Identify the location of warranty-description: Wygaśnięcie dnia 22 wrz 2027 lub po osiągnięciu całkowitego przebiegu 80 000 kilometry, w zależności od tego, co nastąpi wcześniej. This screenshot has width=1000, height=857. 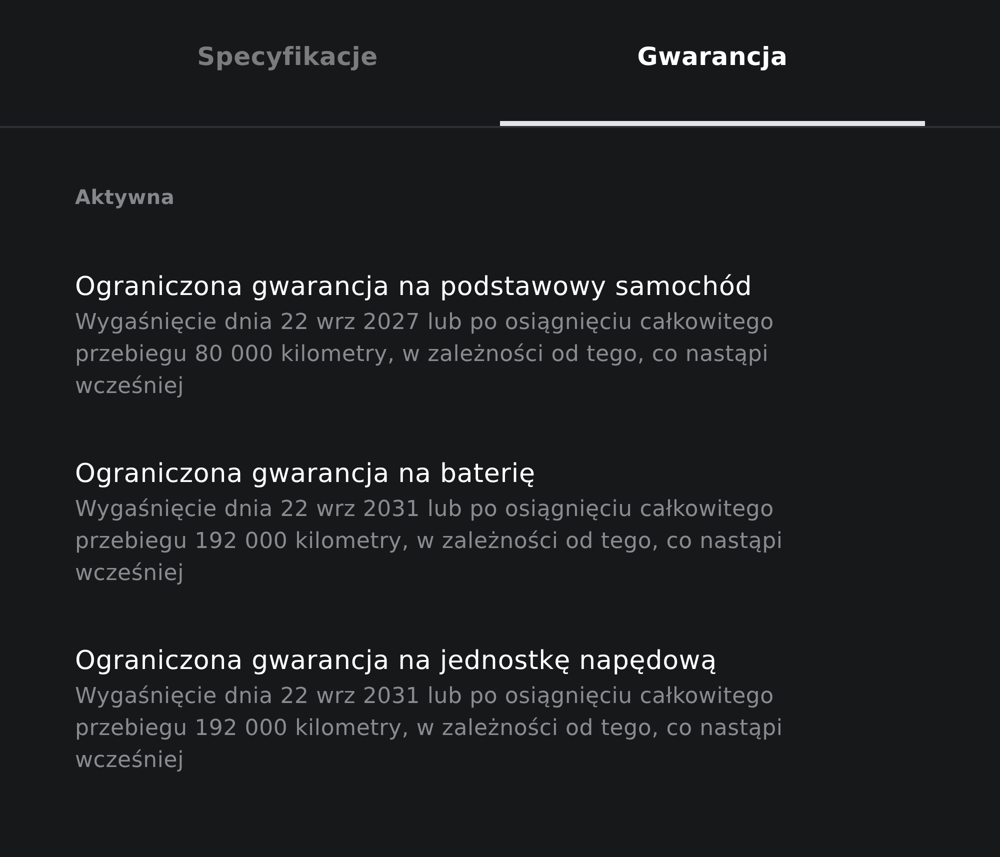
(425, 355).